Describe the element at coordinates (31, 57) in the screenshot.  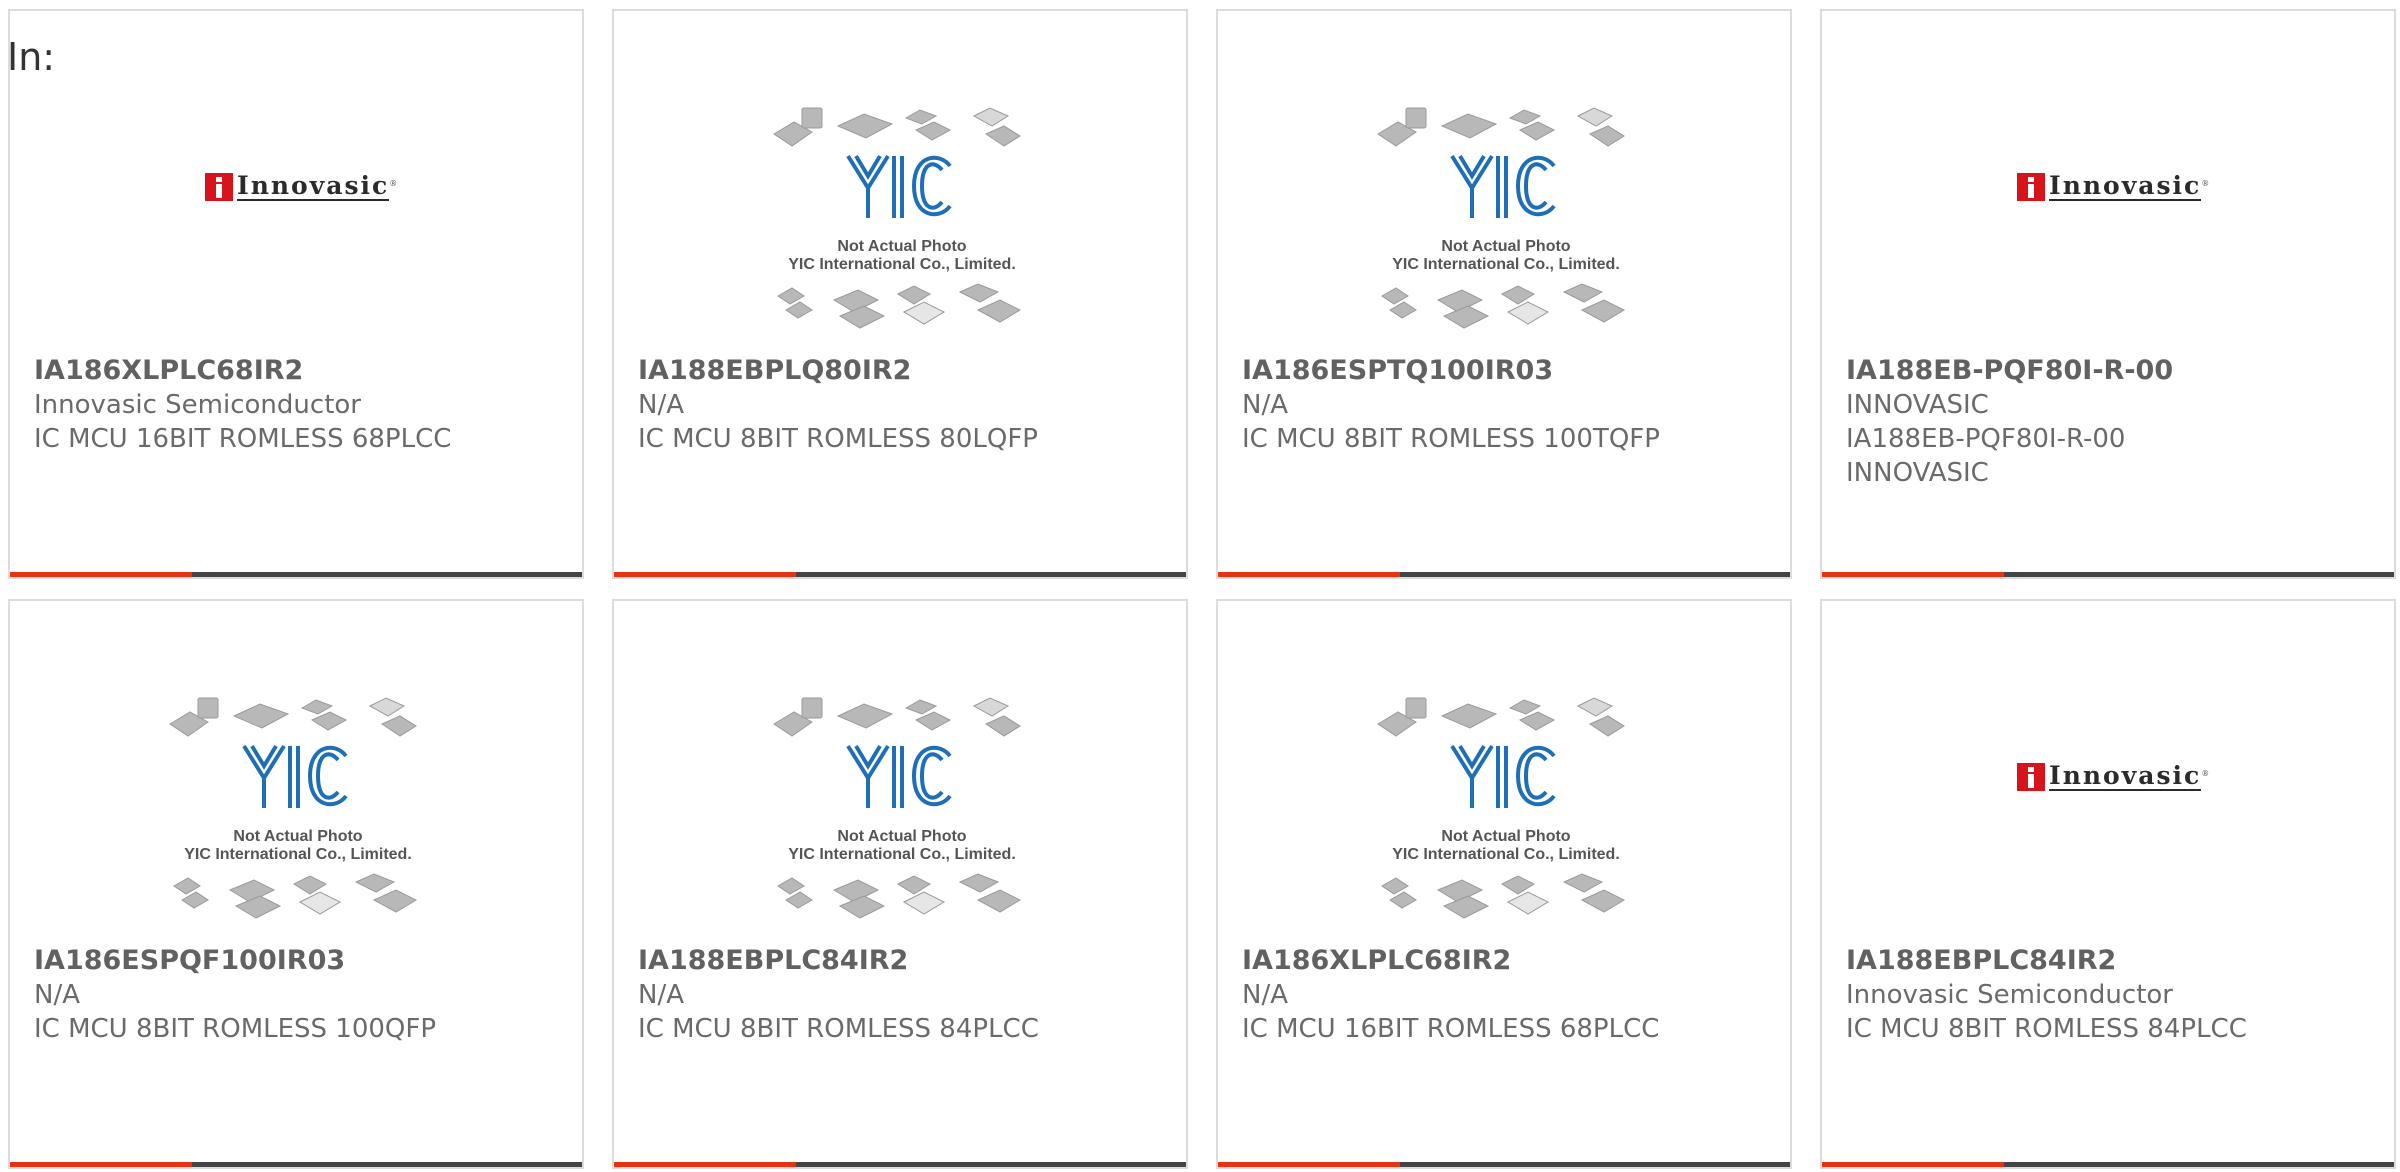
I see `page-label: In:` at that location.